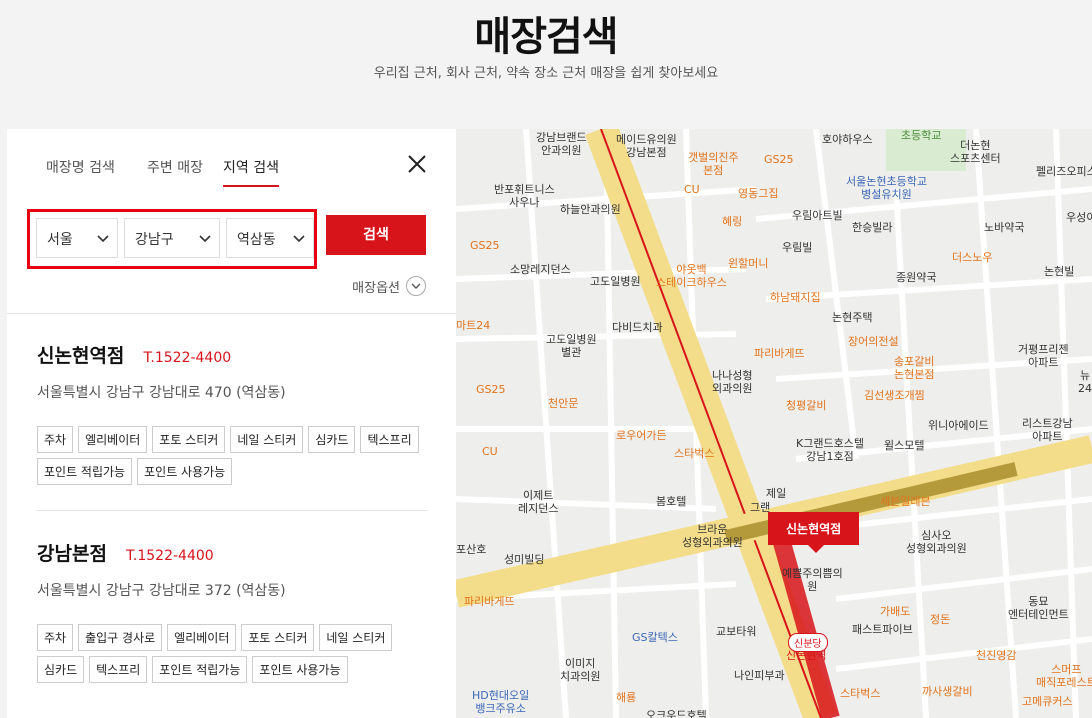 This screenshot has width=1092, height=718. Describe the element at coordinates (524, 196) in the screenshot. I see `map-label: 반포휘트니스 사우나` at that location.